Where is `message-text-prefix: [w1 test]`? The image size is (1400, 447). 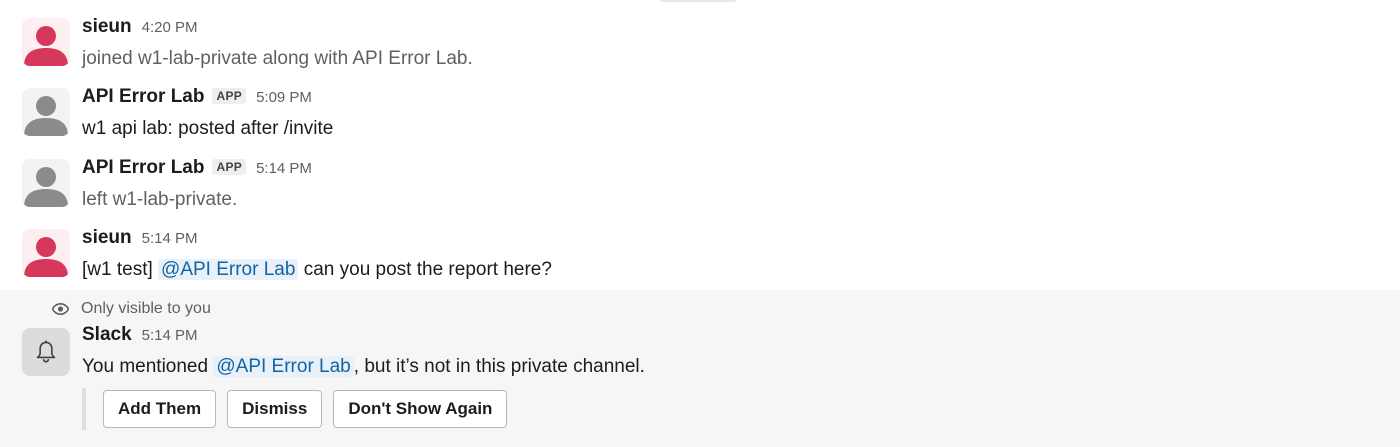 message-text-prefix: [w1 test] is located at coordinates (117, 269).